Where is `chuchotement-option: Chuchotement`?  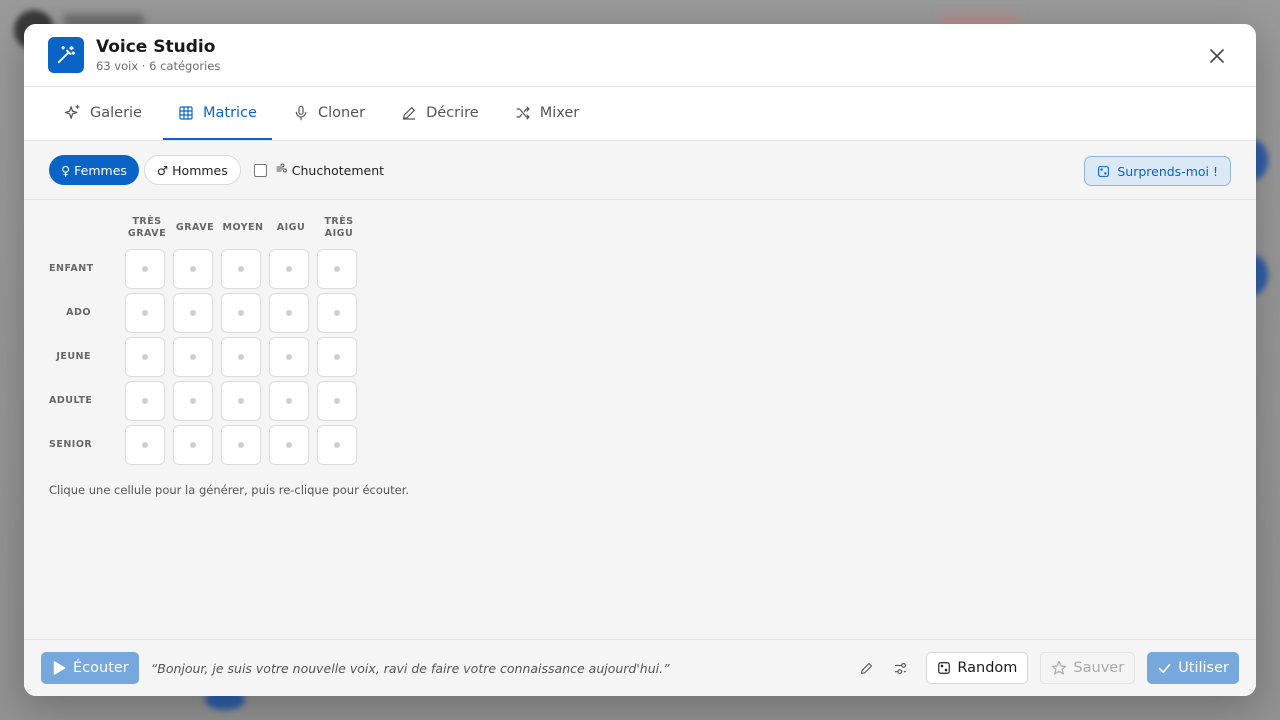
chuchotement-option: Chuchotement is located at coordinates (319, 170).